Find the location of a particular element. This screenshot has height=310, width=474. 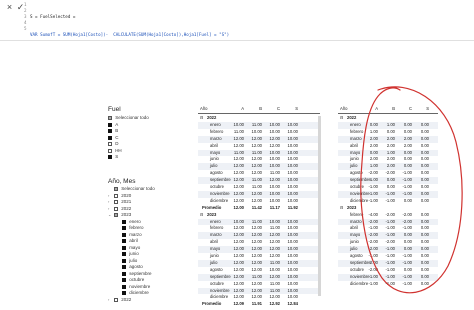

table-row: diciembre 12.00 12.00 10.00 10.00 is located at coordinates (259, 201).